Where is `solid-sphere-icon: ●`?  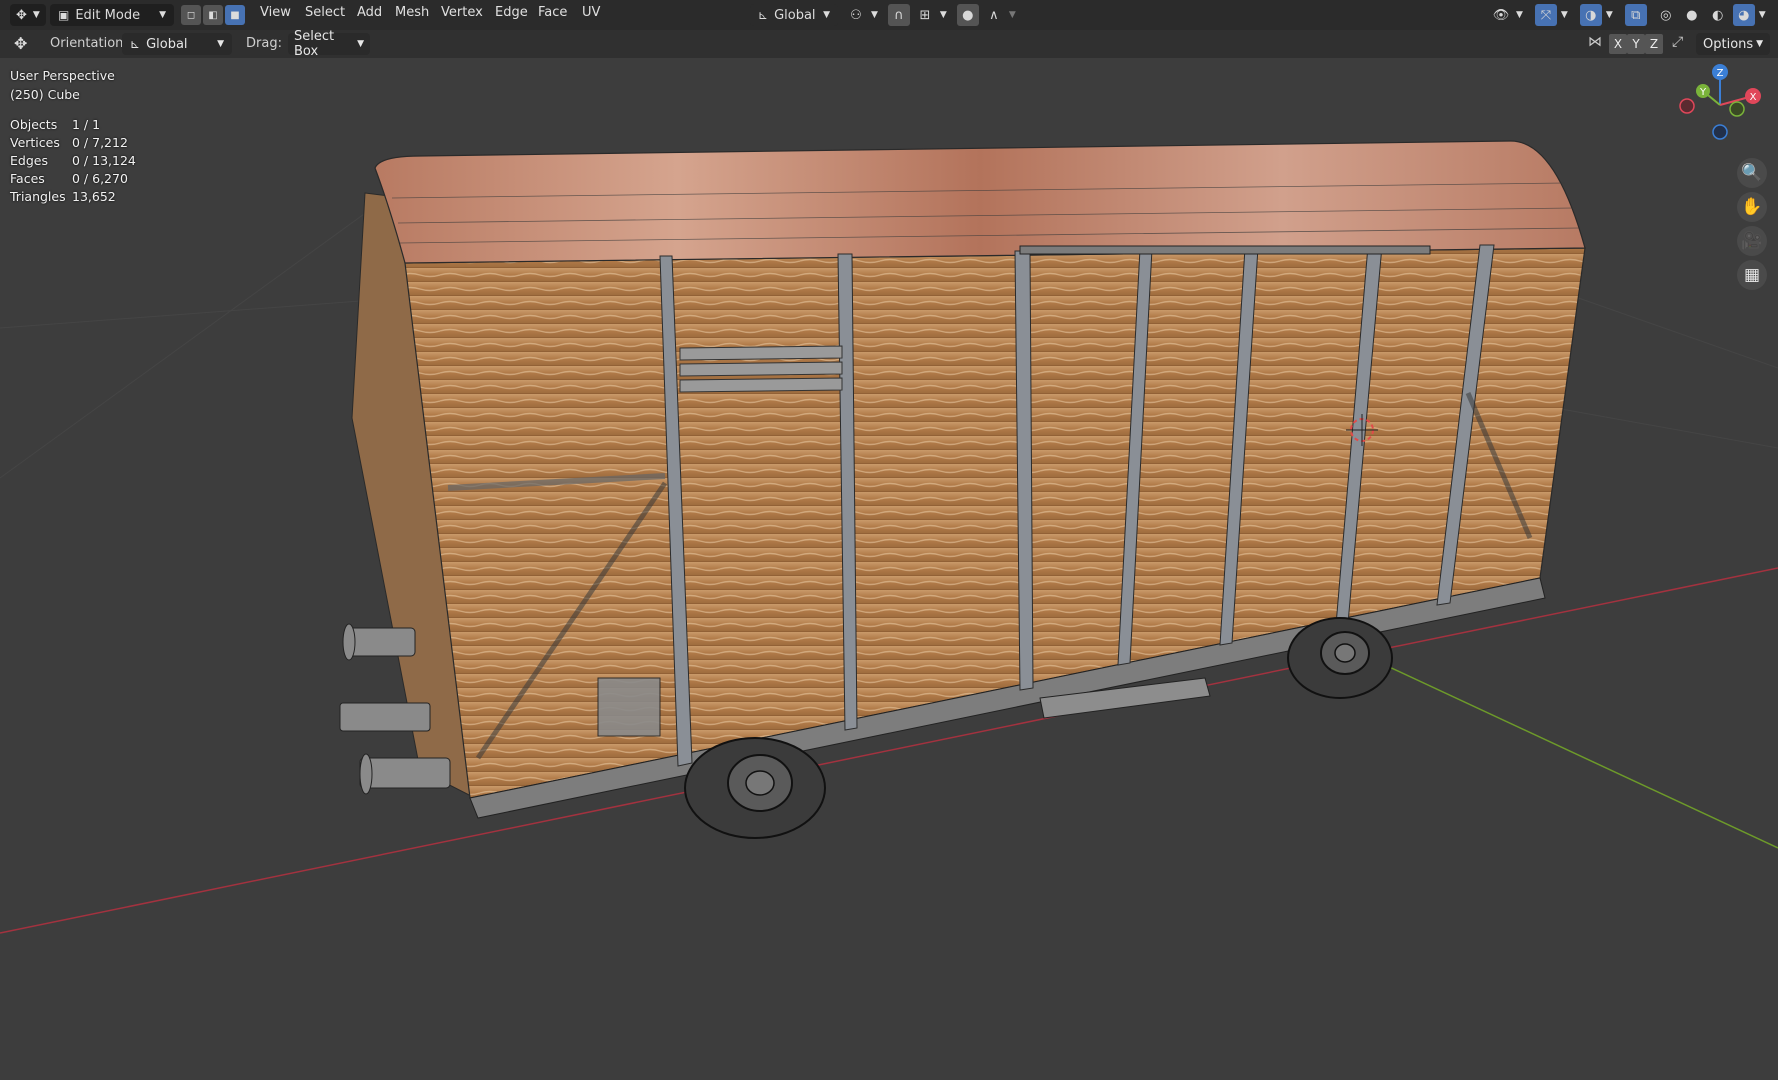 solid-sphere-icon: ● is located at coordinates (1692, 15).